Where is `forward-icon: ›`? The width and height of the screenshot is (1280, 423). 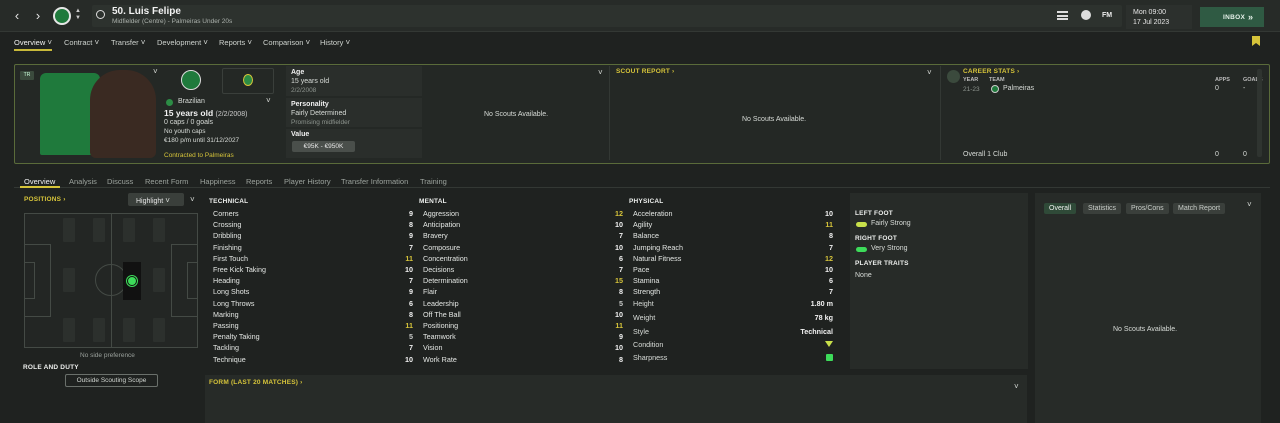 forward-icon: › is located at coordinates (38, 16).